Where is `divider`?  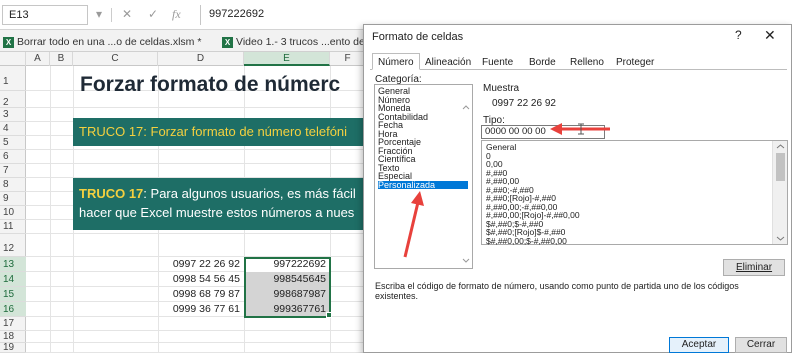 divider is located at coordinates (111, 15).